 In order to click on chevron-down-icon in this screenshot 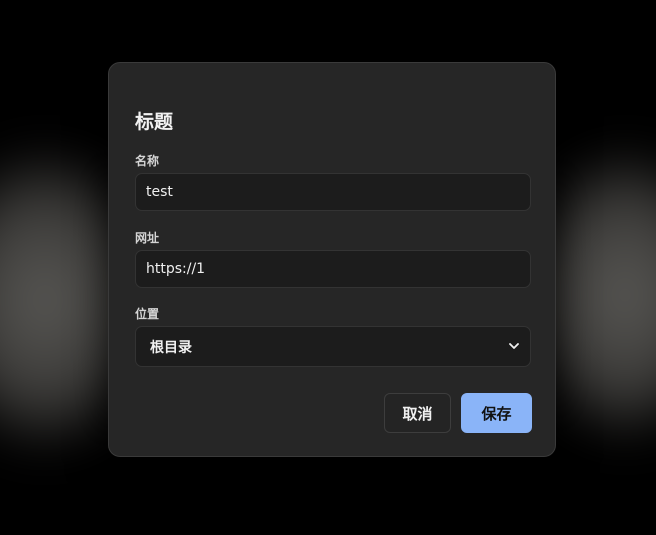, I will do `click(514, 347)`.